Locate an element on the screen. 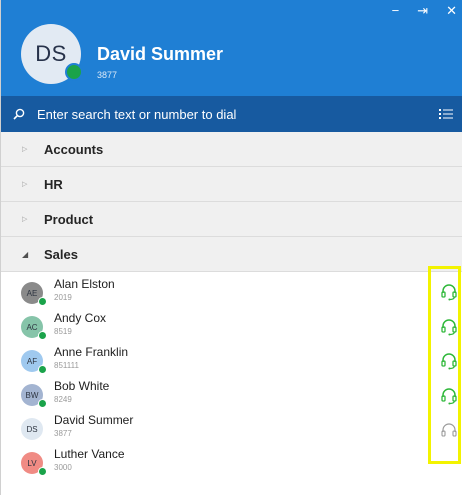 The width and height of the screenshot is (462, 495). search-icon is located at coordinates (19, 114).